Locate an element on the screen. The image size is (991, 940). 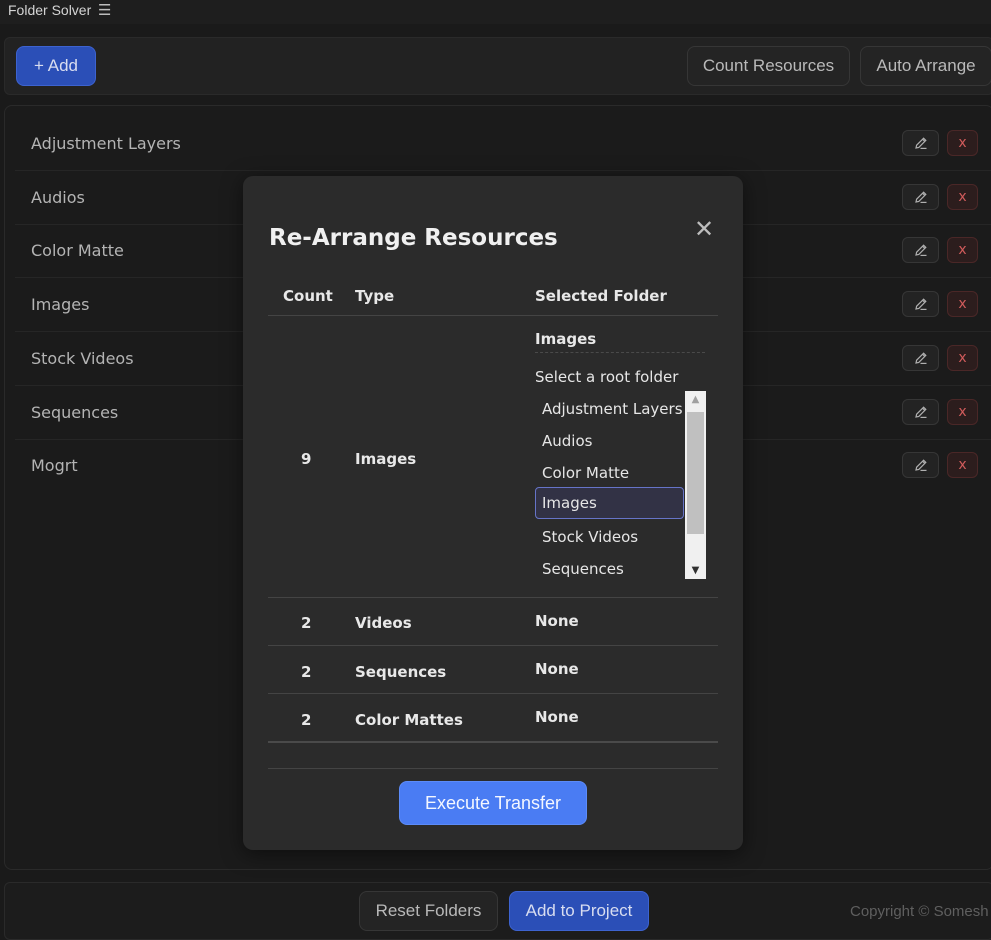
folder-option: Adjustment Layers is located at coordinates (609, 409).